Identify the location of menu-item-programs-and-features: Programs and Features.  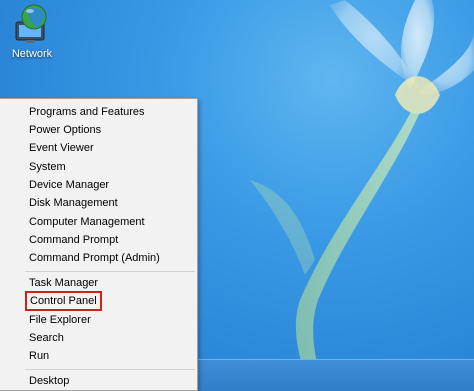
(87, 112).